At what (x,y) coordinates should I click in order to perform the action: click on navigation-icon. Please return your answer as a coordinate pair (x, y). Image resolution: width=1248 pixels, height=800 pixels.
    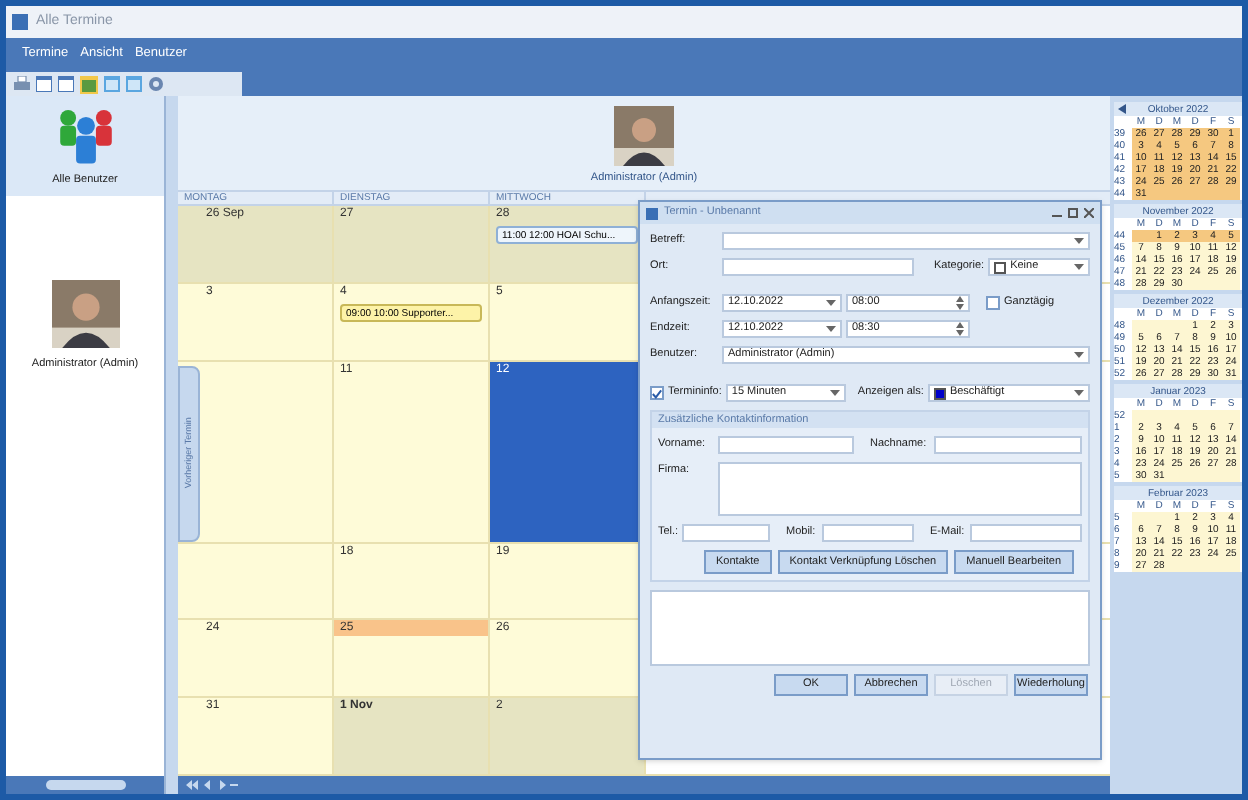
    Looking at the image, I should click on (212, 785).